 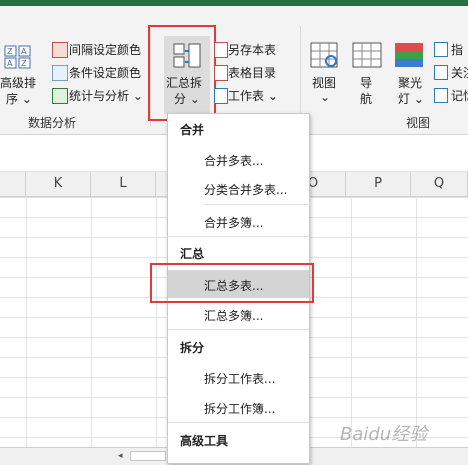 What do you see at coordinates (204, 441) in the screenshot?
I see `menu-section-header-advanced-tools: 高级工具` at bounding box center [204, 441].